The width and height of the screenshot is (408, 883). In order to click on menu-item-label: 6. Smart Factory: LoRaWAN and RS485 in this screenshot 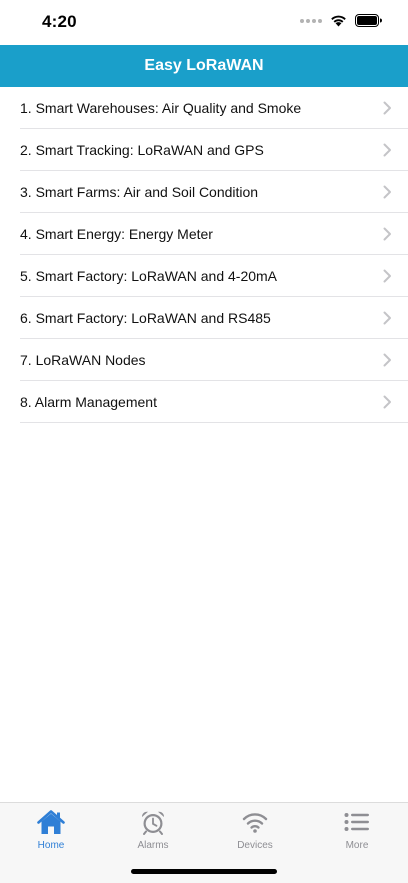, I will do `click(145, 318)`.